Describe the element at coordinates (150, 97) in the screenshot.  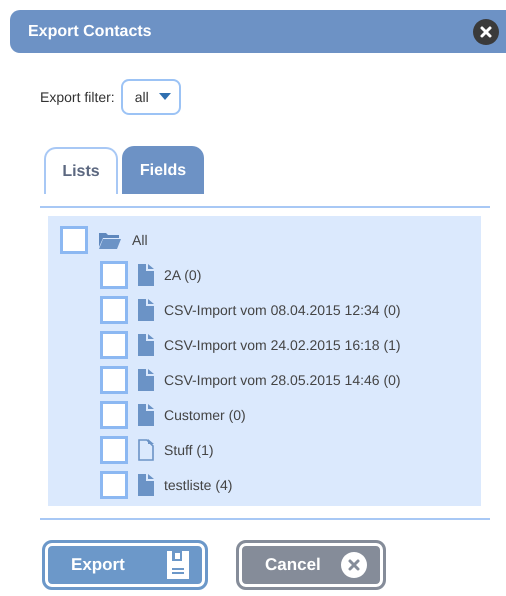
I see `filter-dropdown: all` at that location.